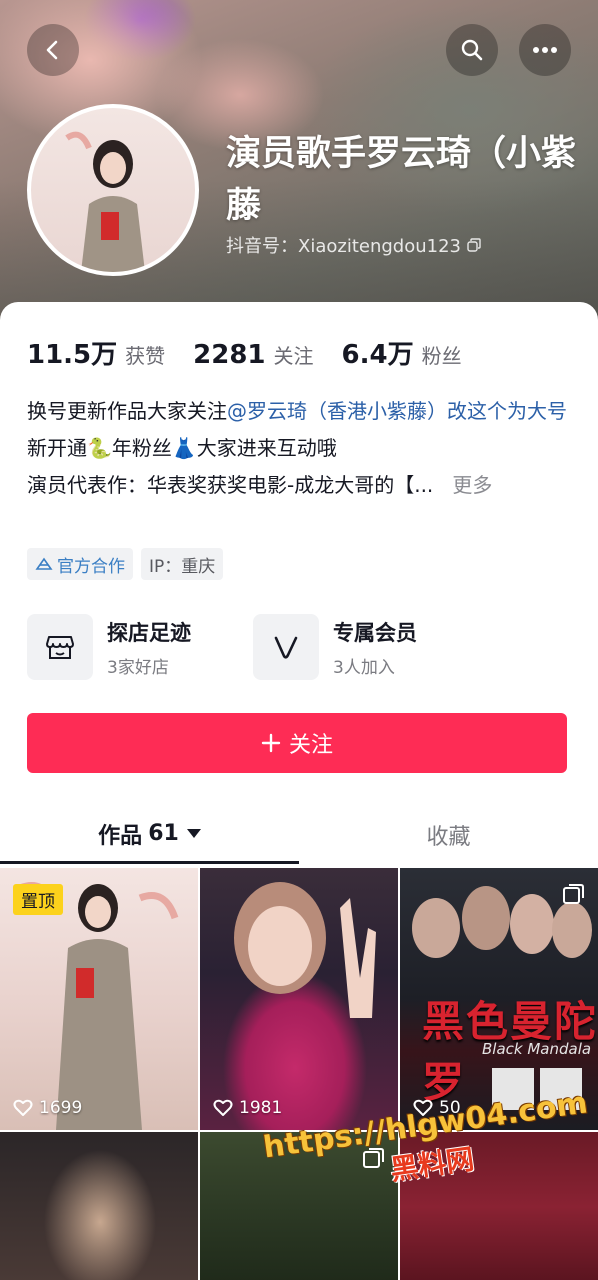  I want to click on back-button, so click(53, 50).